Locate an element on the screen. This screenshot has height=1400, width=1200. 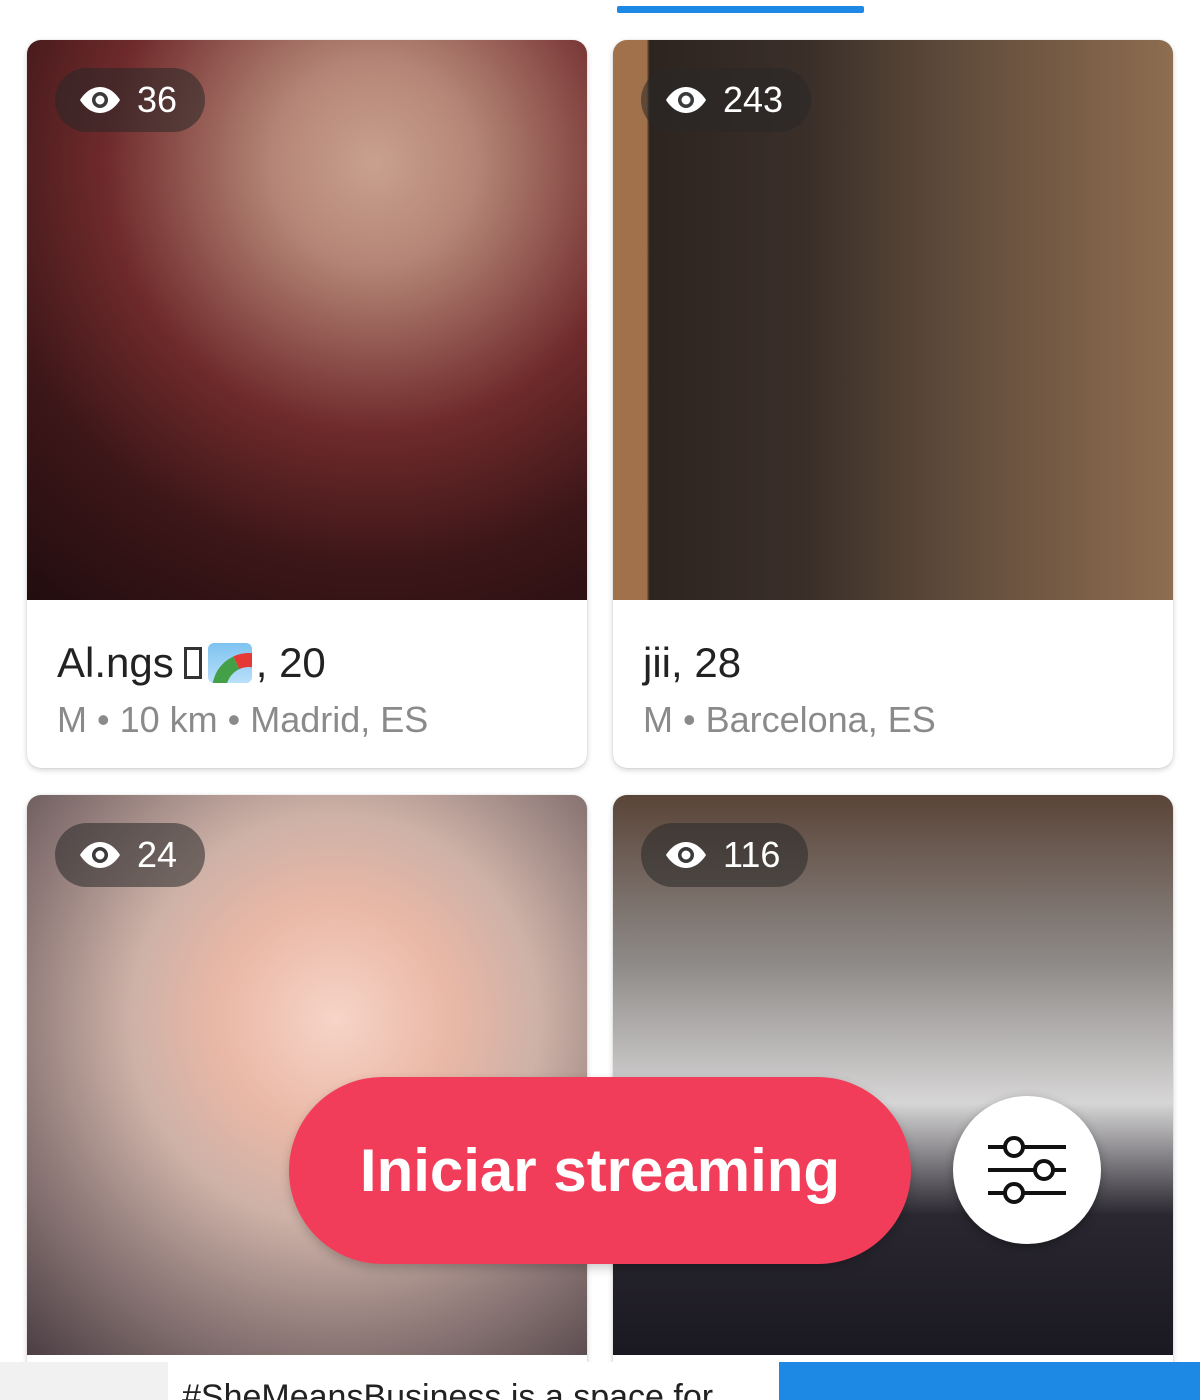
view-count: 36 is located at coordinates (157, 99).